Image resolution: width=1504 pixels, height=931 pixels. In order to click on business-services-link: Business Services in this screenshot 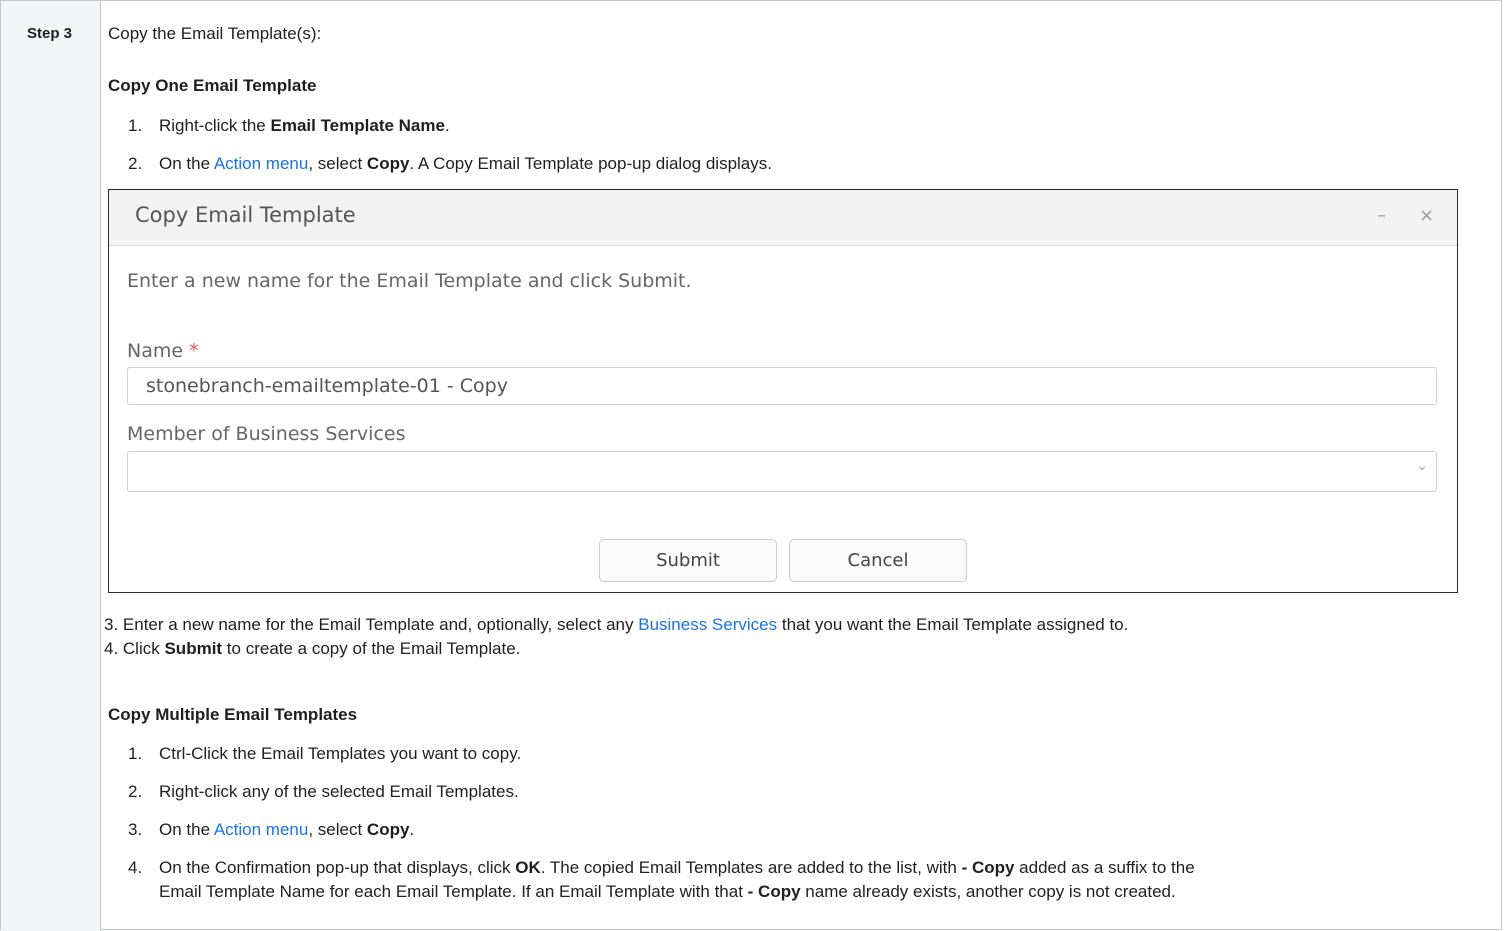, I will do `click(707, 624)`.